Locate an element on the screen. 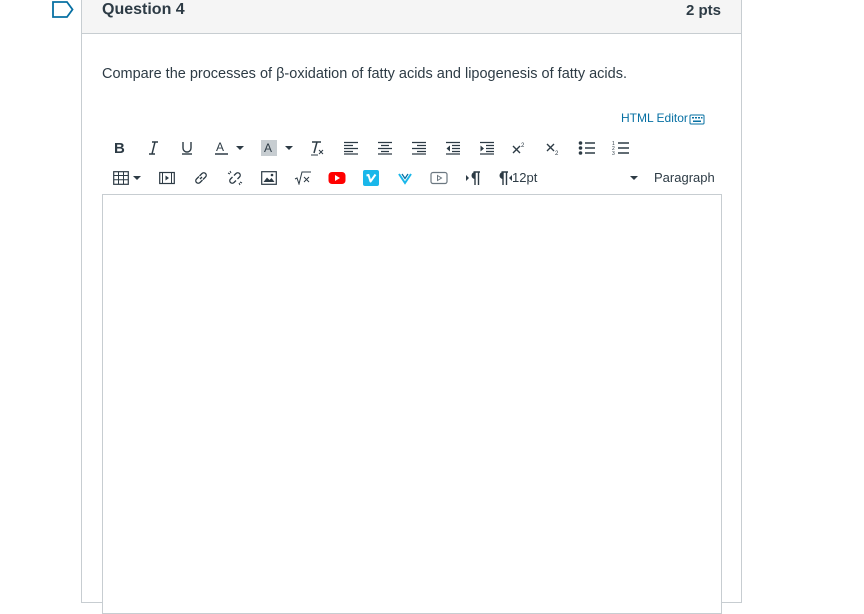 This screenshot has height=614, width=864. align-right-icon is located at coordinates (419, 148).